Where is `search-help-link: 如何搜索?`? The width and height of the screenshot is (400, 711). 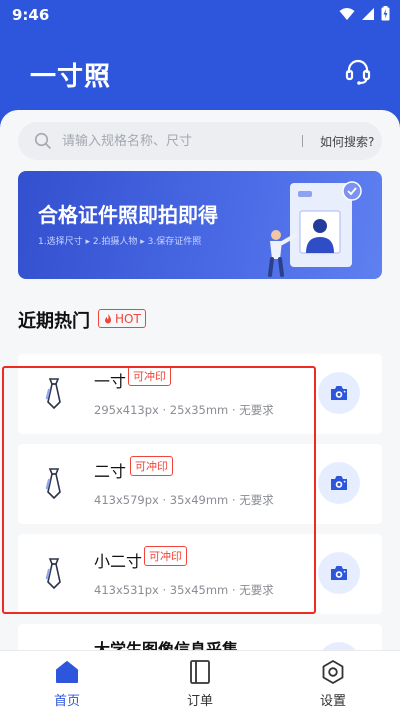 search-help-link: 如何搜索? is located at coordinates (347, 141).